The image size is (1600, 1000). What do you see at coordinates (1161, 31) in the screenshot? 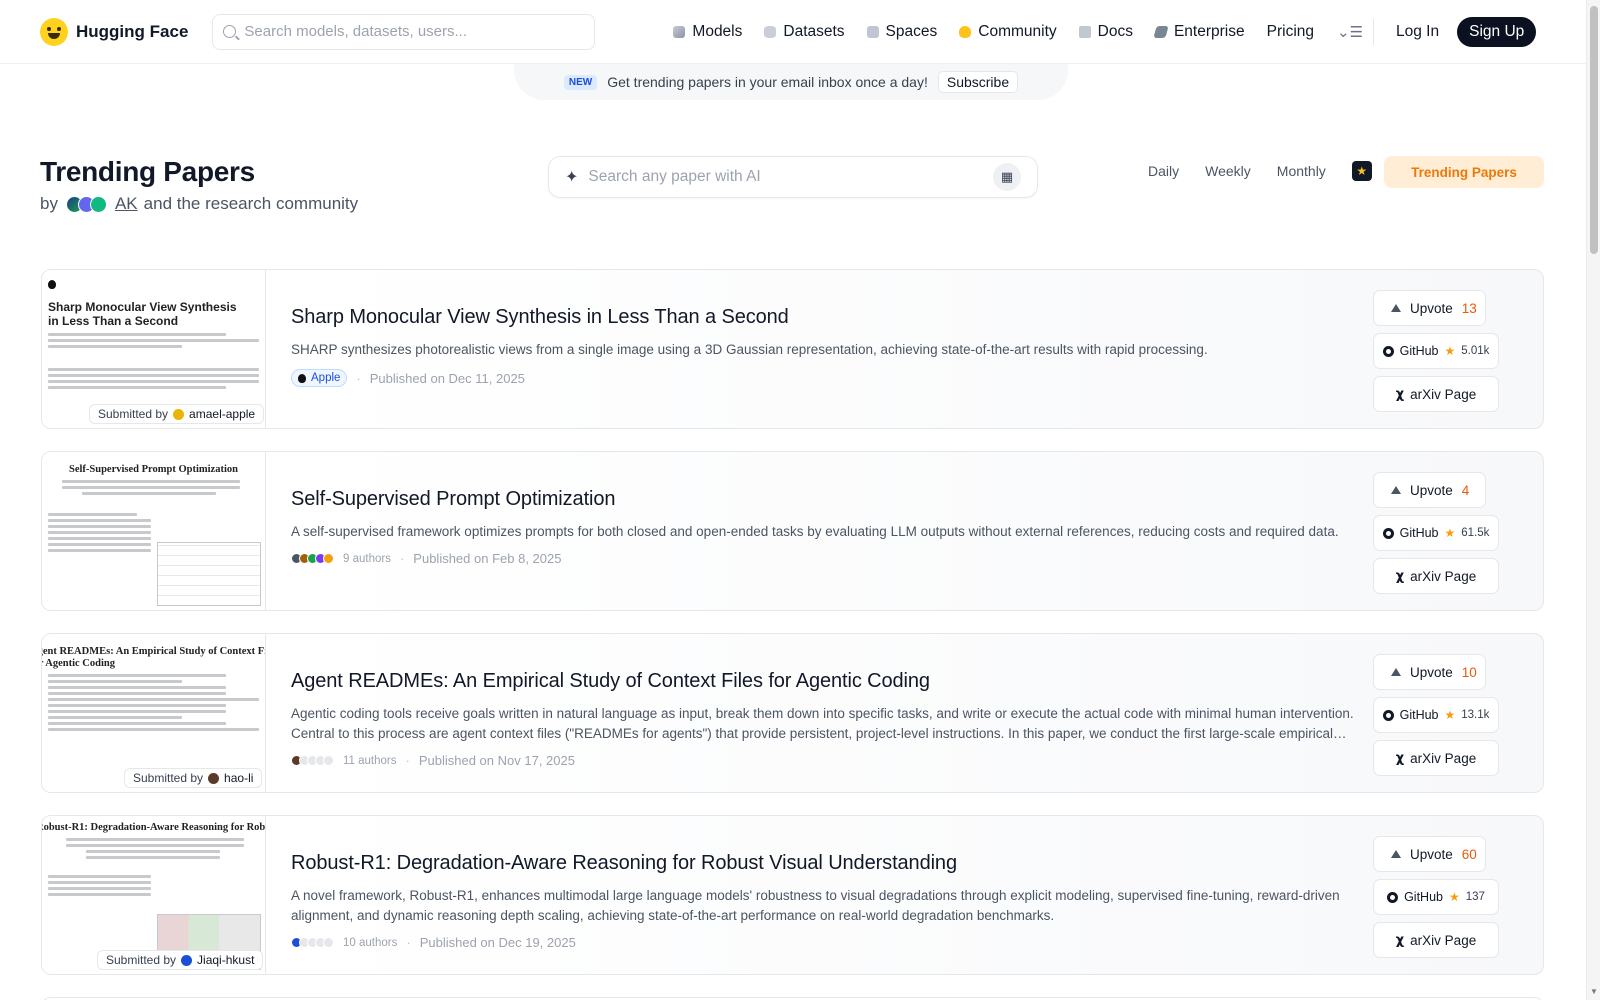
I see `enterprise-icon` at bounding box center [1161, 31].